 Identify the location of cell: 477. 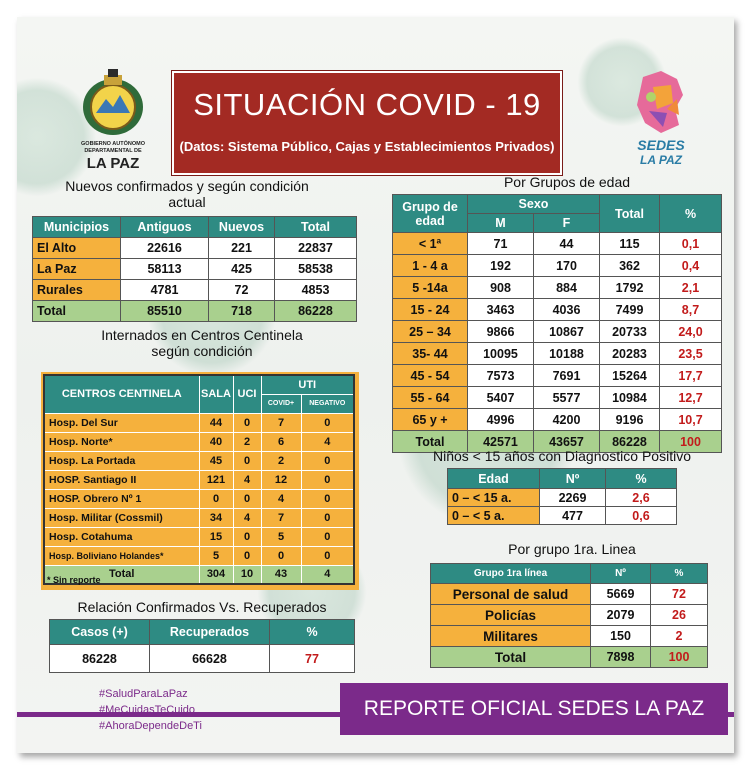
(572, 515).